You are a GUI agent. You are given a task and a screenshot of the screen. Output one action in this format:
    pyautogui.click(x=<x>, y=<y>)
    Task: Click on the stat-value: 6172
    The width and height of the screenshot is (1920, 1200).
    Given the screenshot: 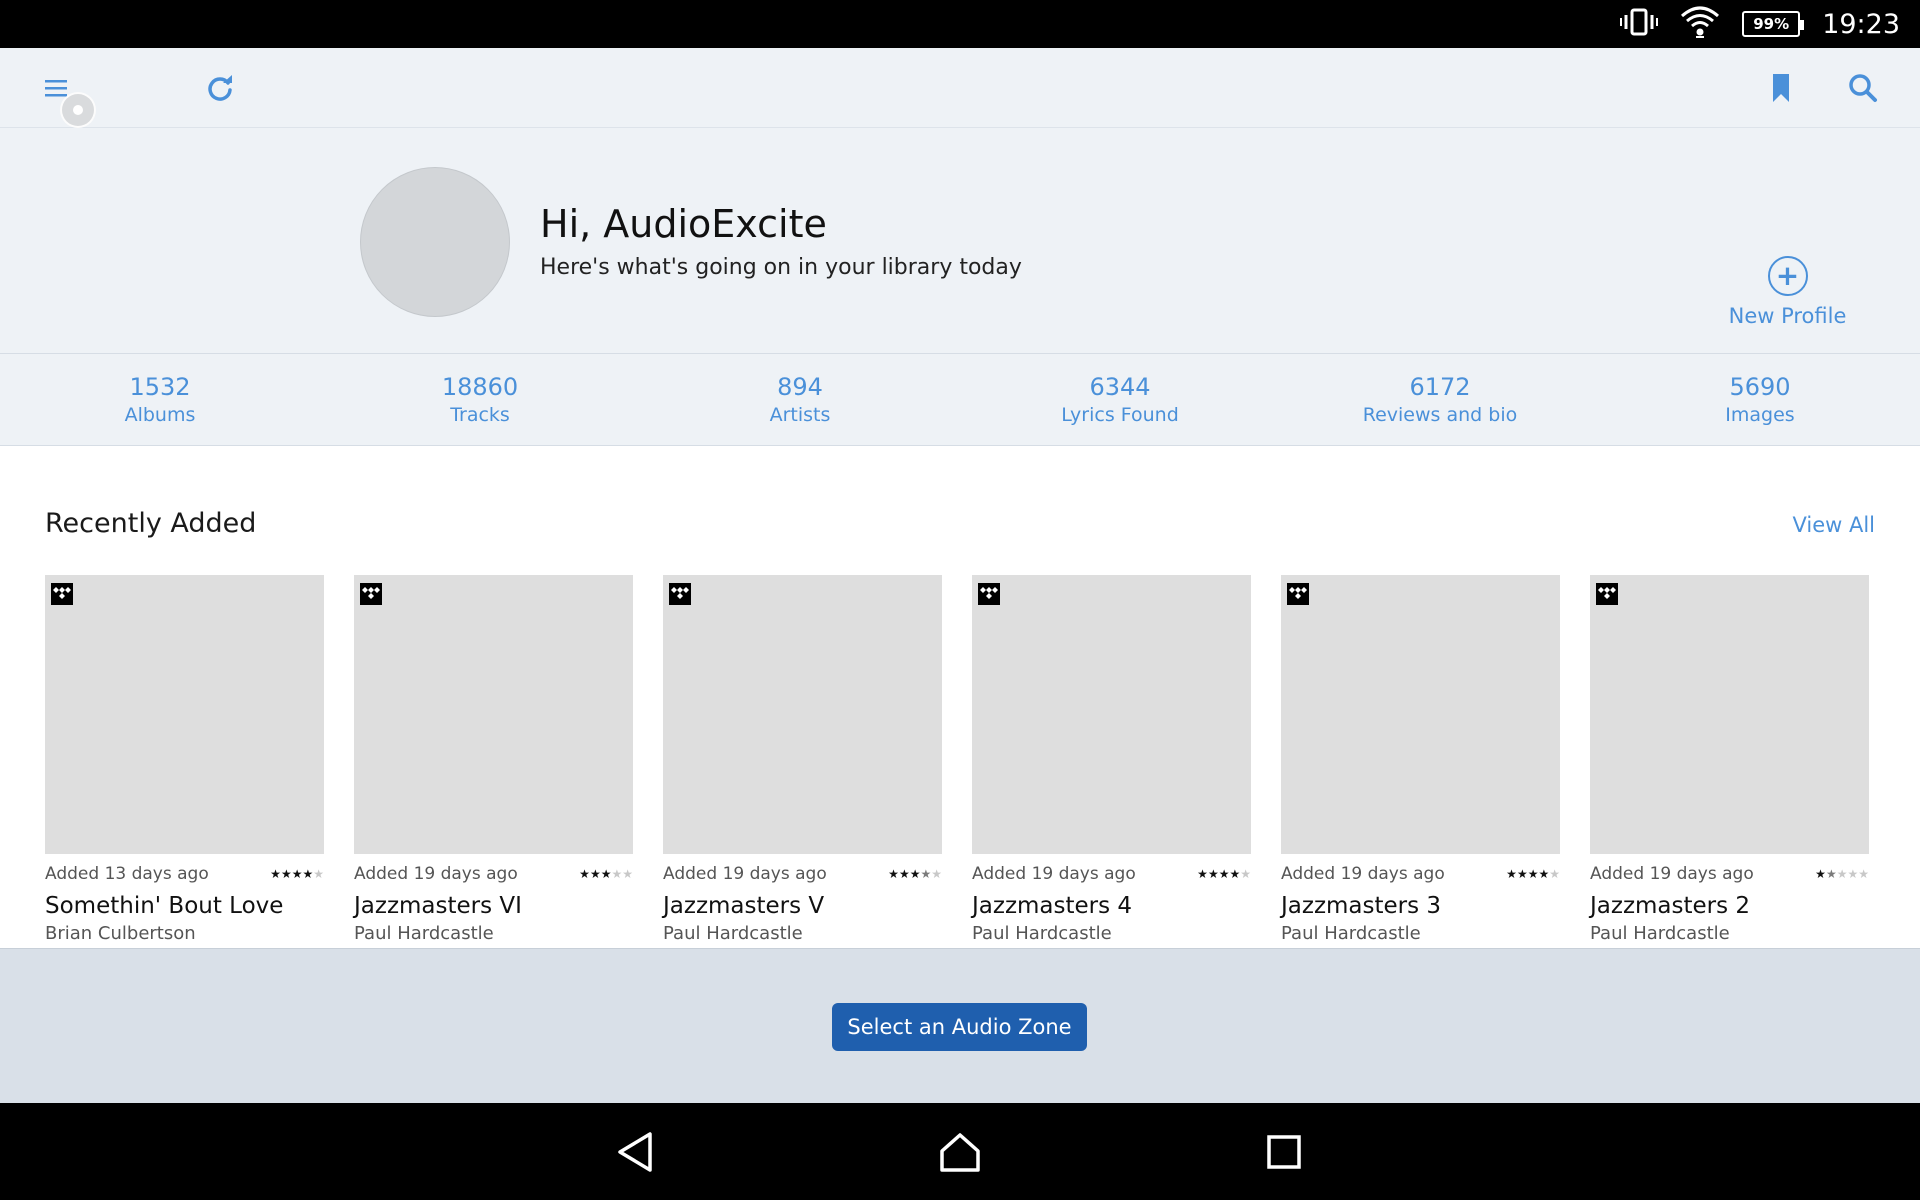 What is the action you would take?
    pyautogui.click(x=1440, y=387)
    